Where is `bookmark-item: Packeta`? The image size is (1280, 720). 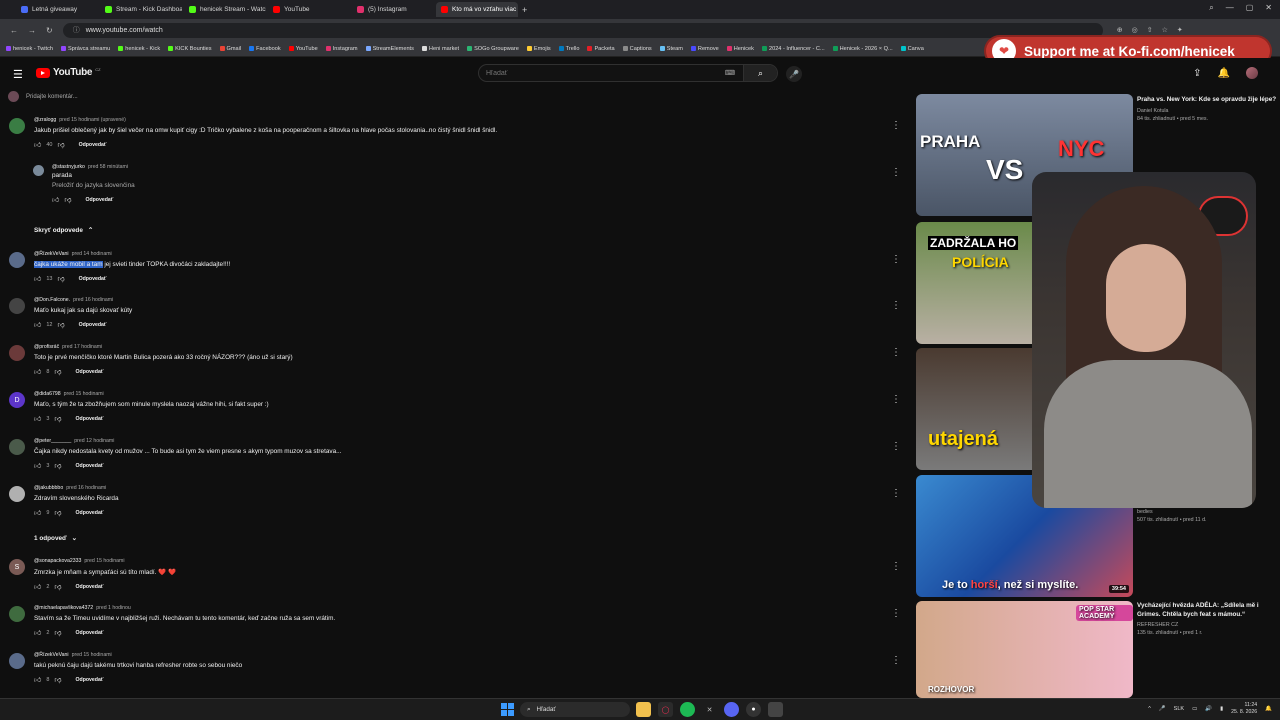
bookmark-item: Packeta is located at coordinates (601, 49).